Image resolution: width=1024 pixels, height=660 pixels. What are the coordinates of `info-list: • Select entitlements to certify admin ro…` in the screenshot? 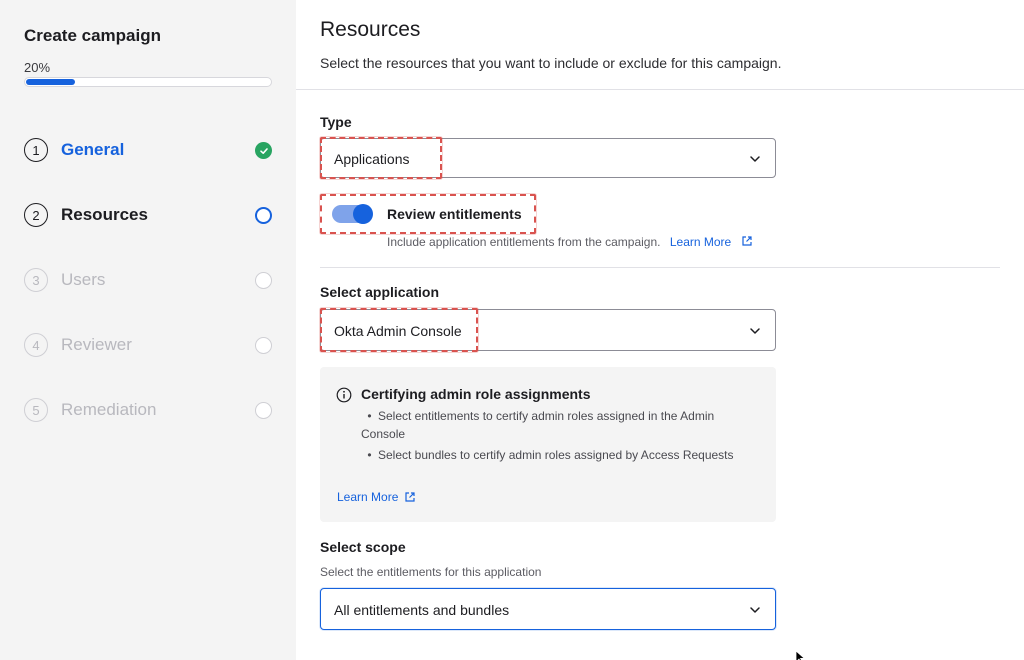 It's located at (561, 437).